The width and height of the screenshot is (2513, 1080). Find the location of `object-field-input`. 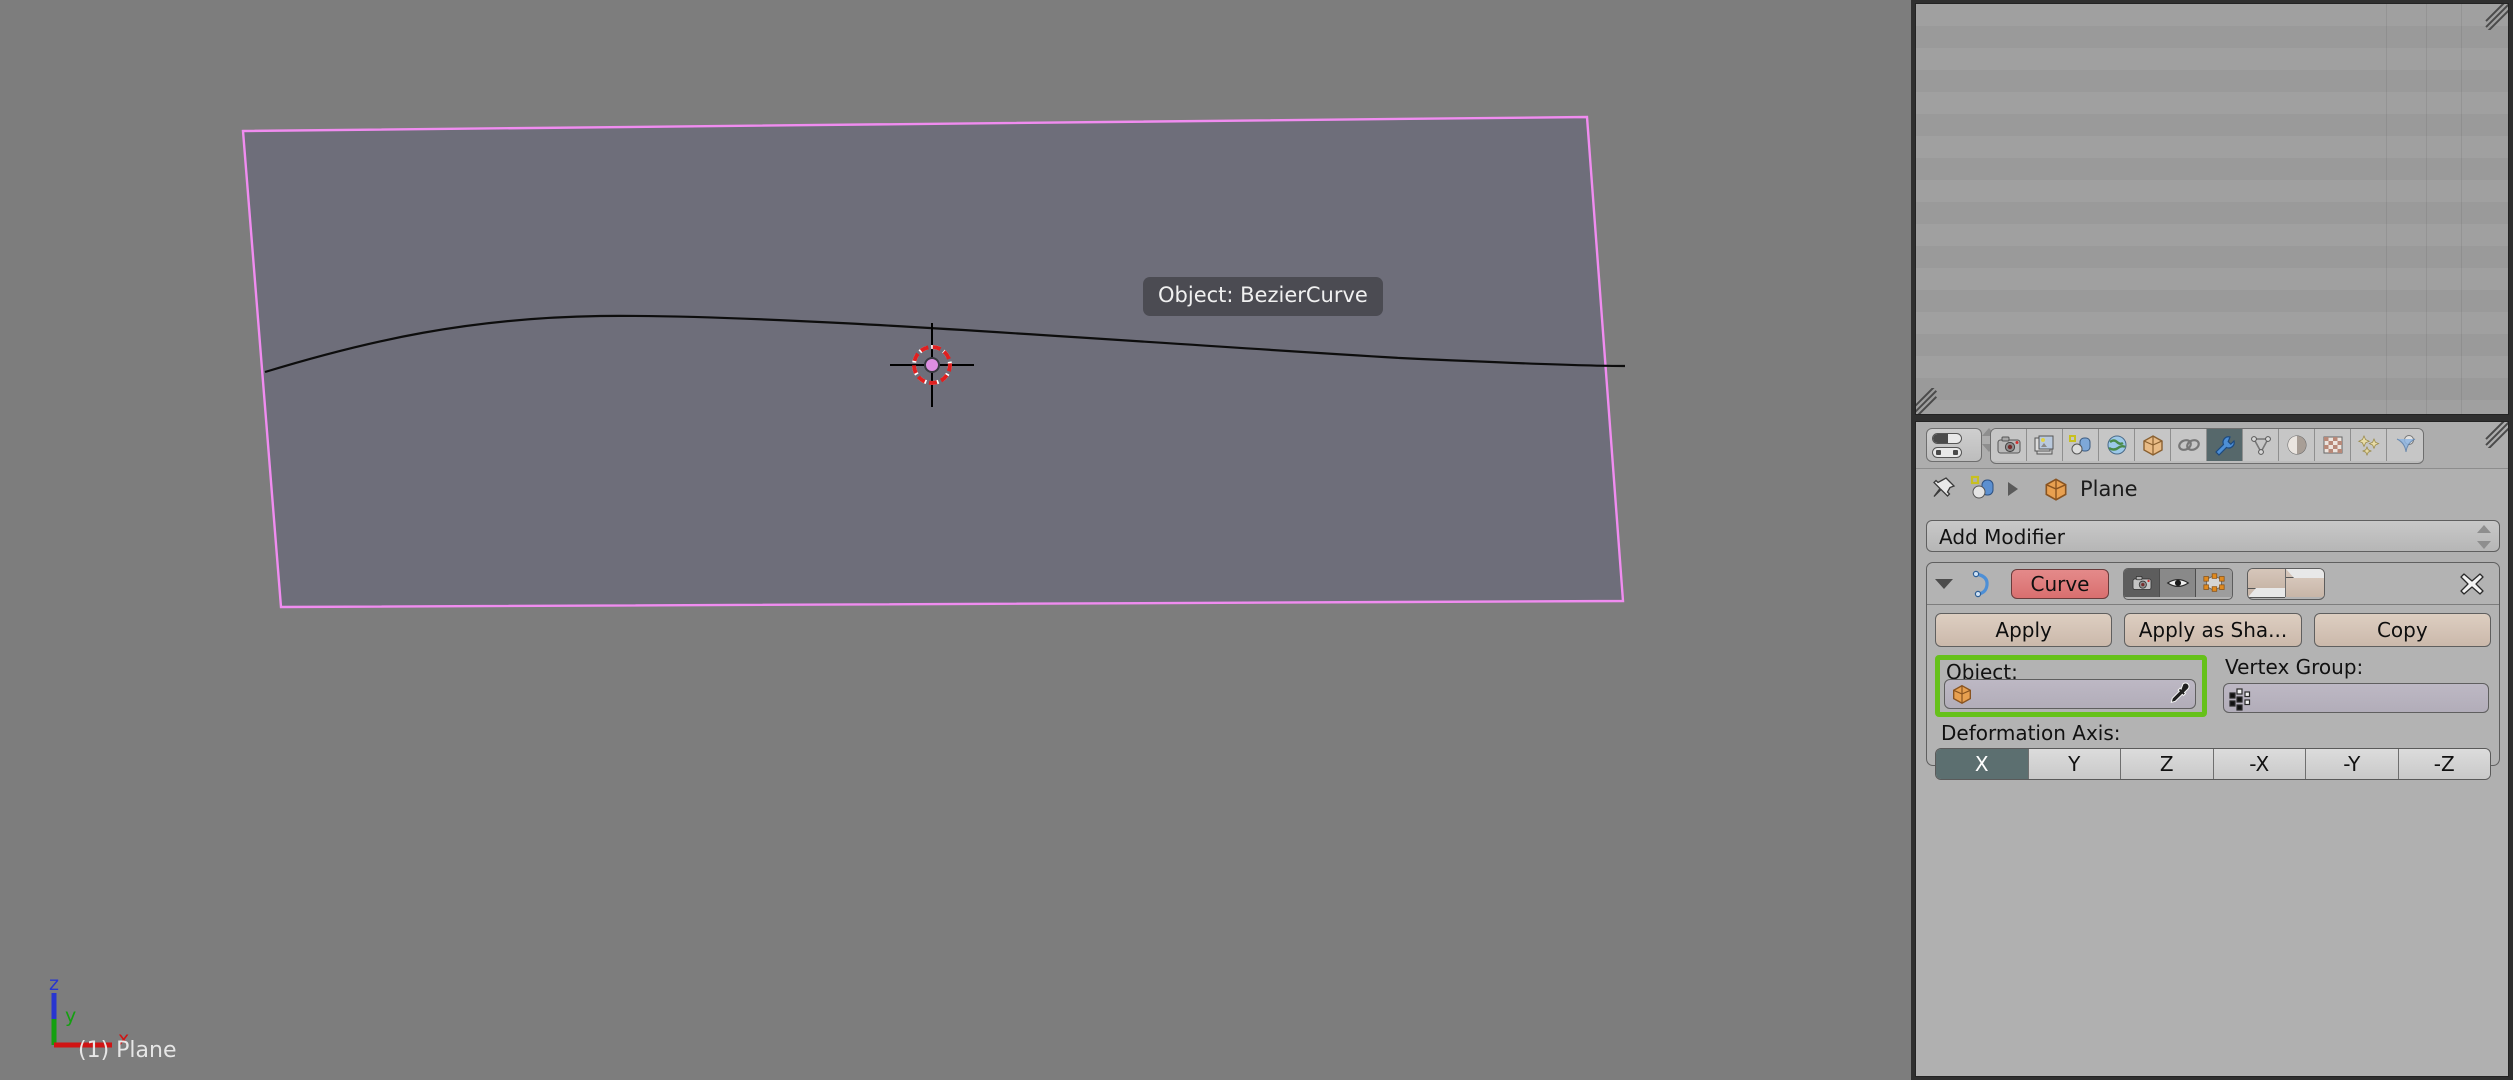

object-field-input is located at coordinates (2070, 694).